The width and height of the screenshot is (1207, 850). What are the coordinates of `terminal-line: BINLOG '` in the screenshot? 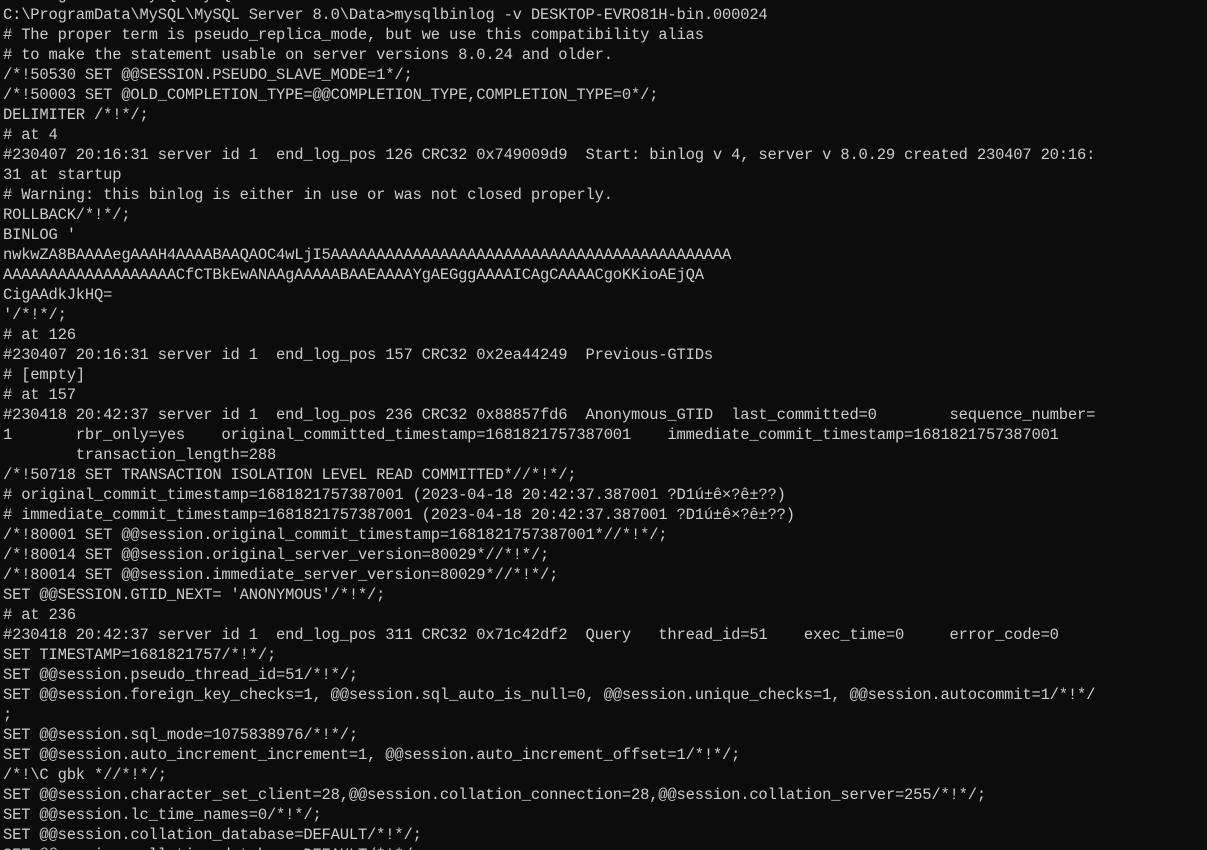 It's located at (39, 235).